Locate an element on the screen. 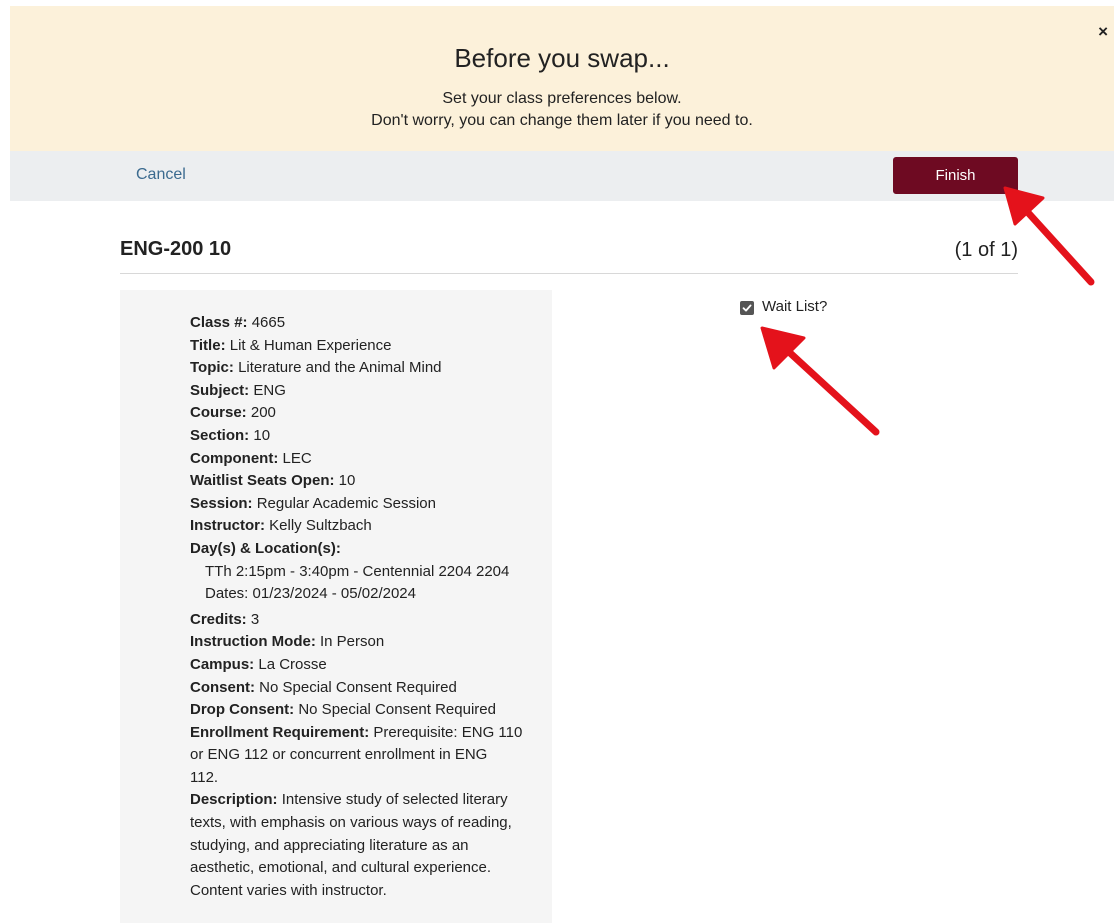 This screenshot has width=1114, height=923. detail-instructor: Instructor: Kelly Sultzbach is located at coordinates (362, 526).